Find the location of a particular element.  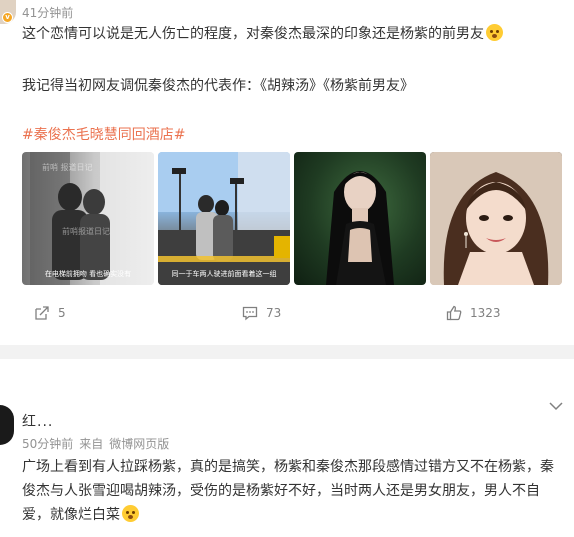

photo-caption-2: 同一于车两人驶进前面看着这一组 is located at coordinates (224, 274).